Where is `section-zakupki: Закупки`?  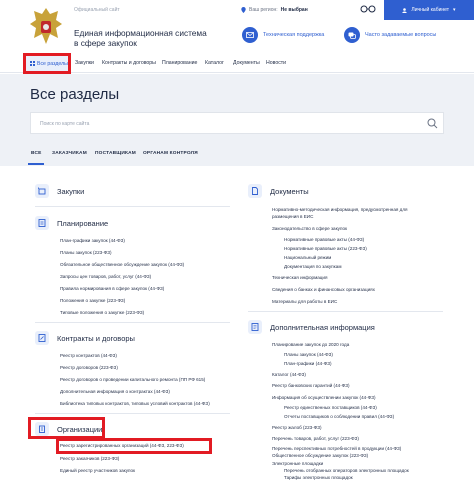 section-zakupki: Закупки is located at coordinates (59, 191).